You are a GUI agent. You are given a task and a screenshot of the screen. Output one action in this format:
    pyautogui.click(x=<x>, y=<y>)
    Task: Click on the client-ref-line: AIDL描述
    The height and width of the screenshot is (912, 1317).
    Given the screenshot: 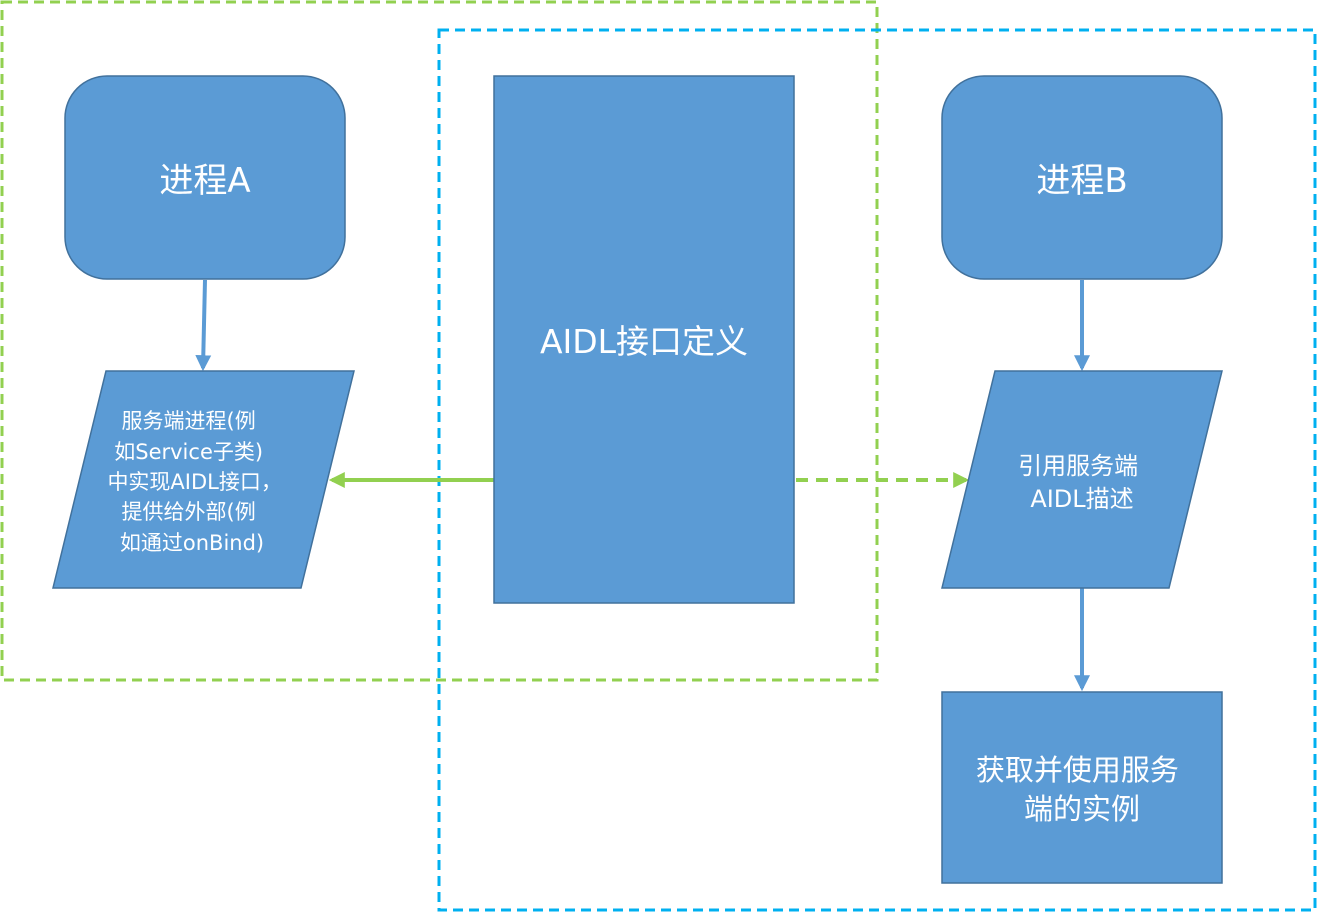 What is the action you would take?
    pyautogui.click(x=1081, y=499)
    